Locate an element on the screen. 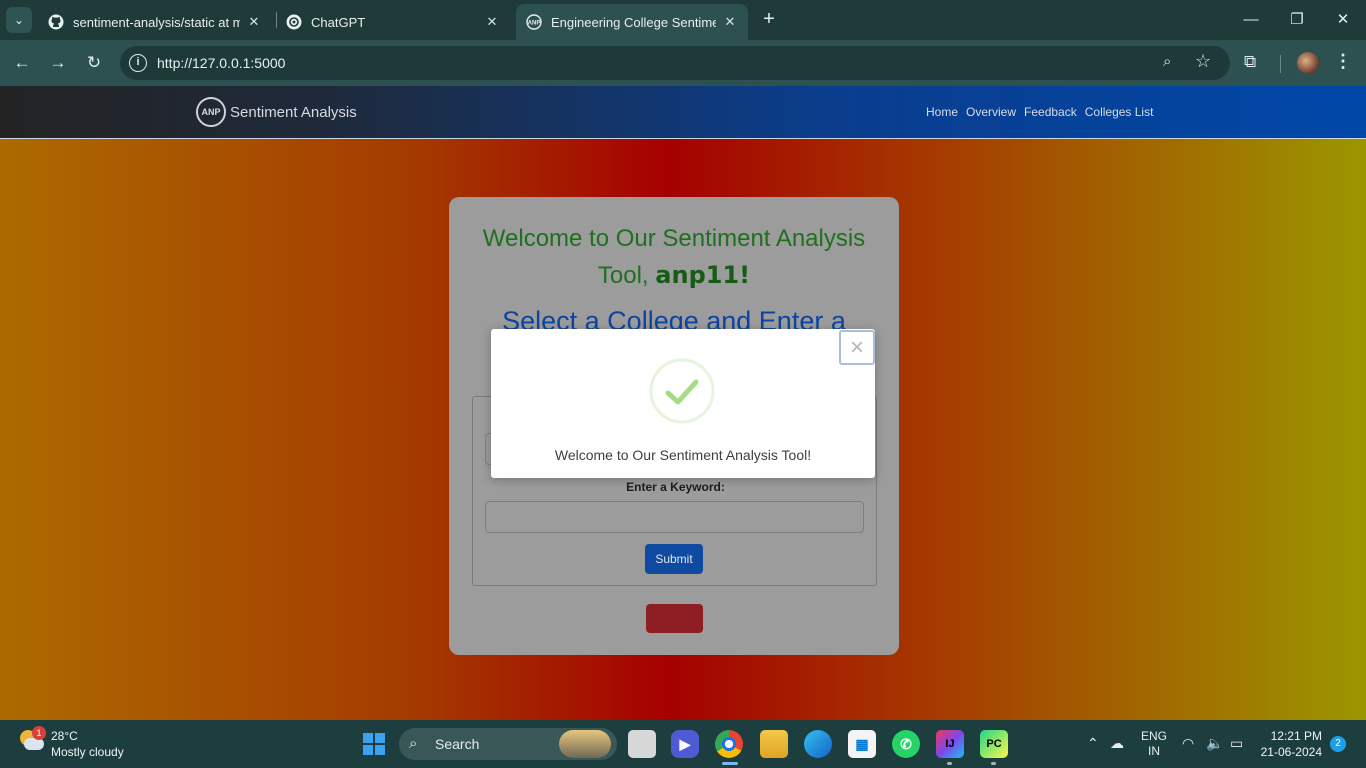 Image resolution: width=1366 pixels, height=768 pixels. nav-links: Home Overview Feedback Colleges List is located at coordinates (1039, 112).